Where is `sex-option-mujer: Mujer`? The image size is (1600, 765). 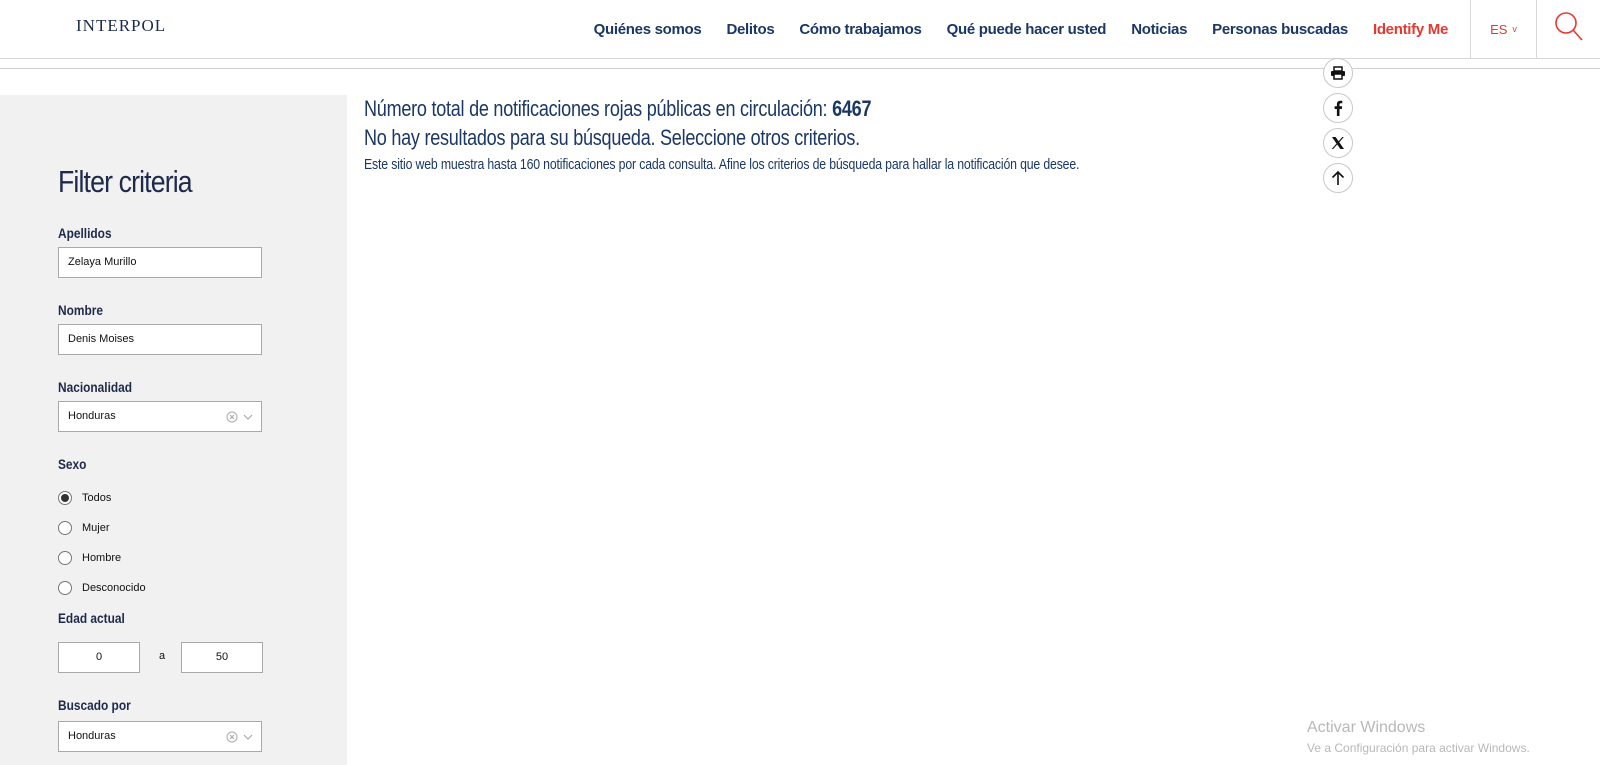 sex-option-mujer: Mujer is located at coordinates (84, 528).